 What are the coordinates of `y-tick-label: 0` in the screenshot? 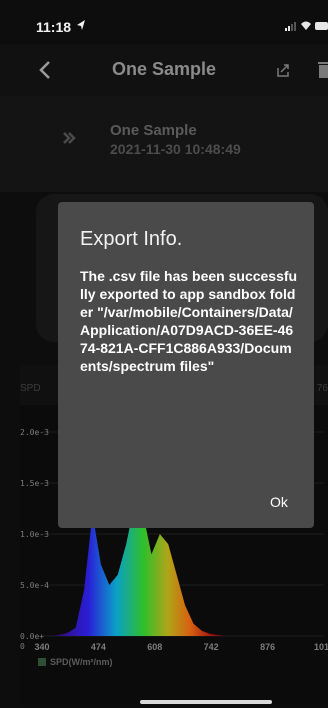 It's located at (22, 646).